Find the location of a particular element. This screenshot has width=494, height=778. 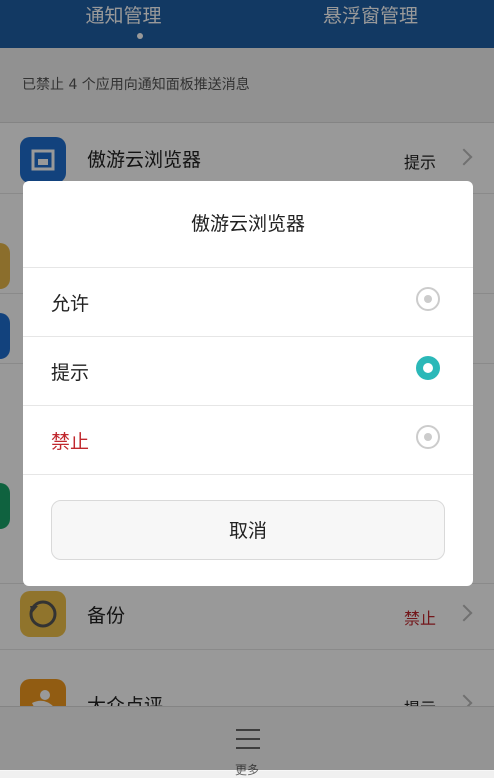

radio-prompt is located at coordinates (428, 368).